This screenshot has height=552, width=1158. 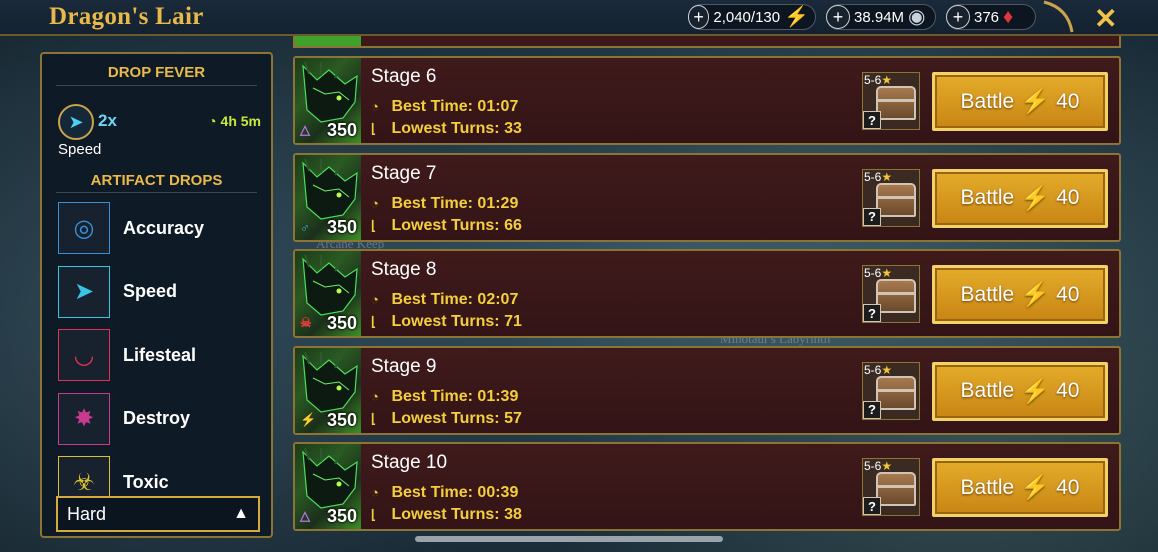 I want to click on artifact-drop-label: Speed, so click(x=150, y=291).